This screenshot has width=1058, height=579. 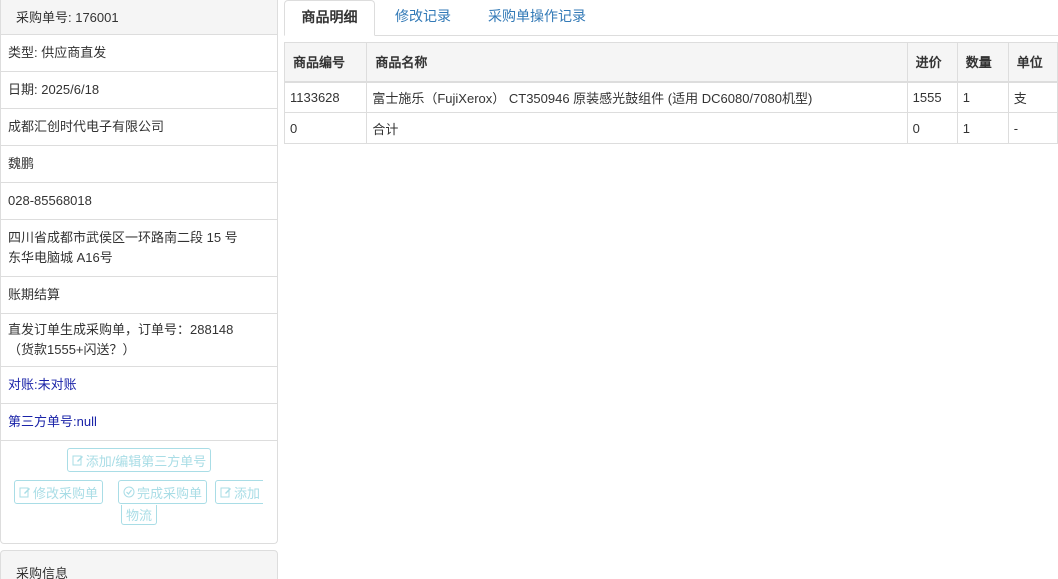 What do you see at coordinates (1032, 128) in the screenshot?
I see `cell-unit: -` at bounding box center [1032, 128].